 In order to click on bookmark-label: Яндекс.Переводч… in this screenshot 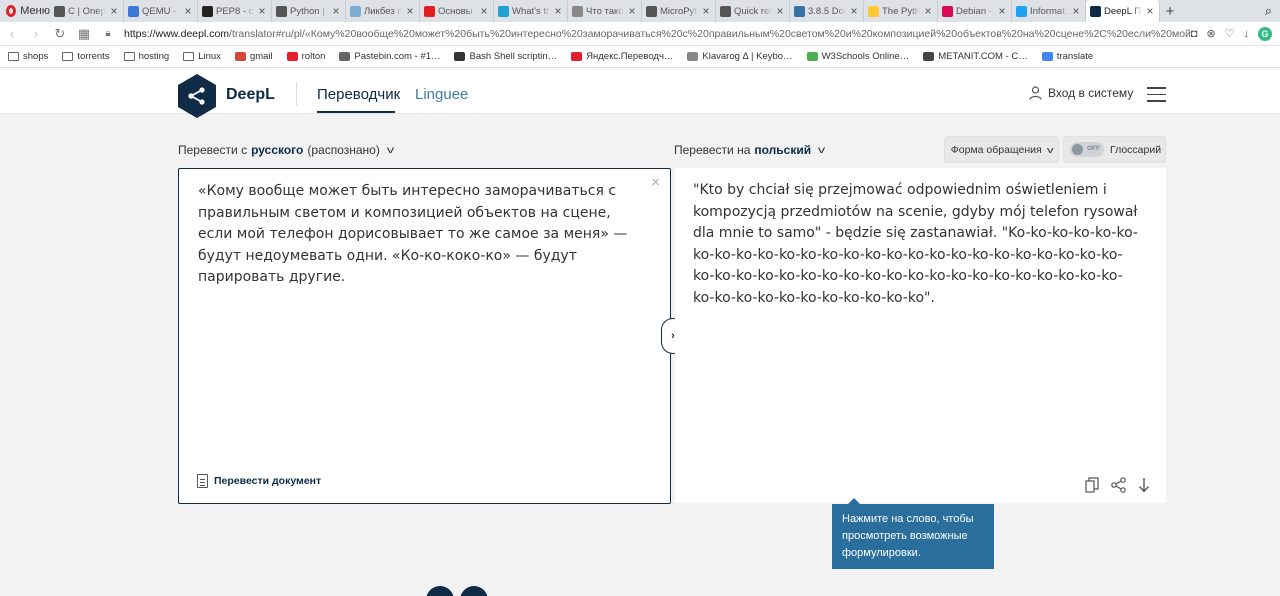, I will do `click(630, 56)`.